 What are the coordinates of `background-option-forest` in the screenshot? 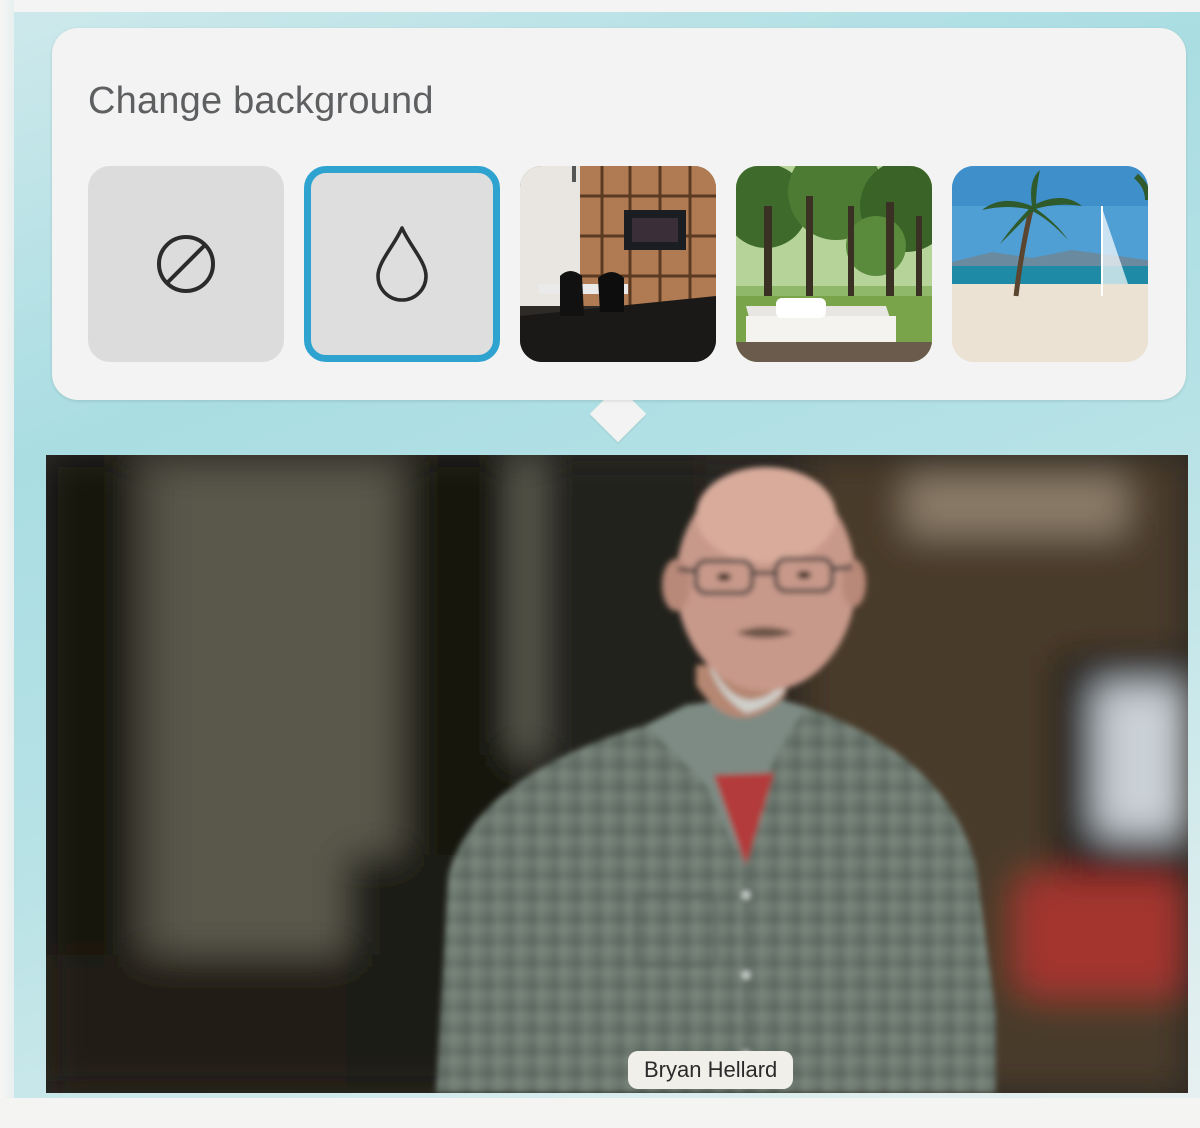 It's located at (834, 264).